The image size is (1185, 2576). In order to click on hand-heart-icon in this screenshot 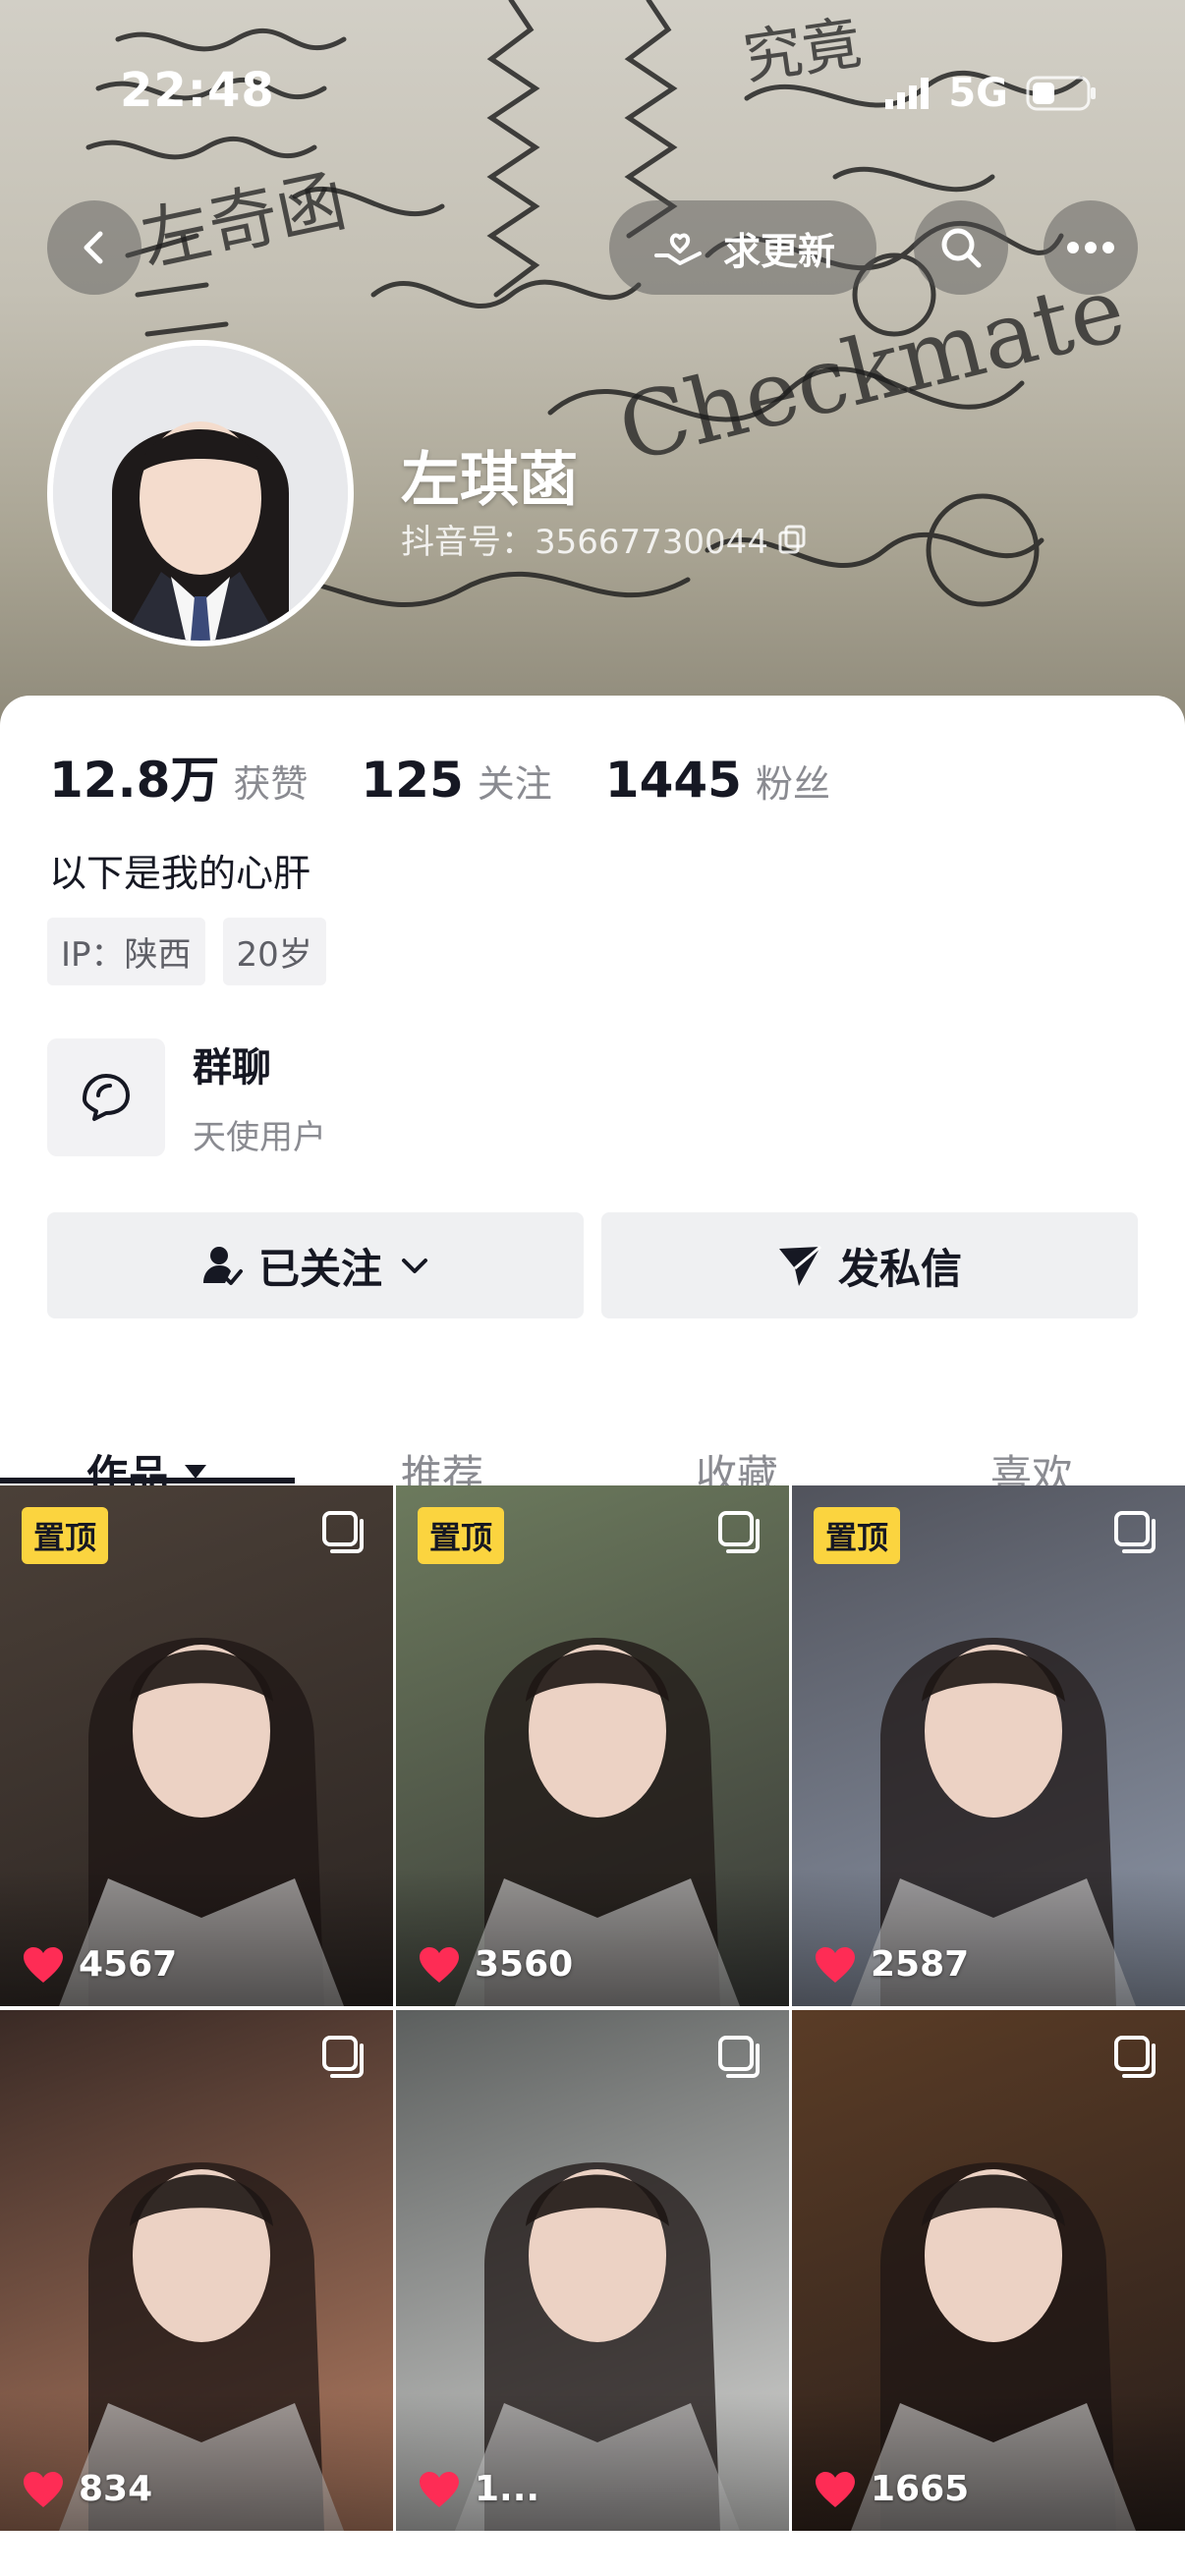, I will do `click(678, 249)`.